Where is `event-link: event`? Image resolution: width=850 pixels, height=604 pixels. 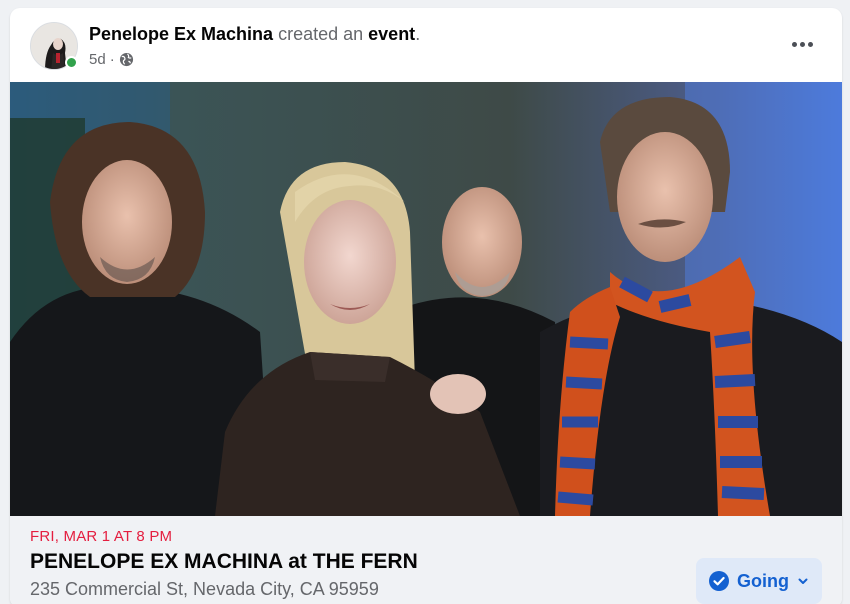
event-link: event is located at coordinates (391, 34).